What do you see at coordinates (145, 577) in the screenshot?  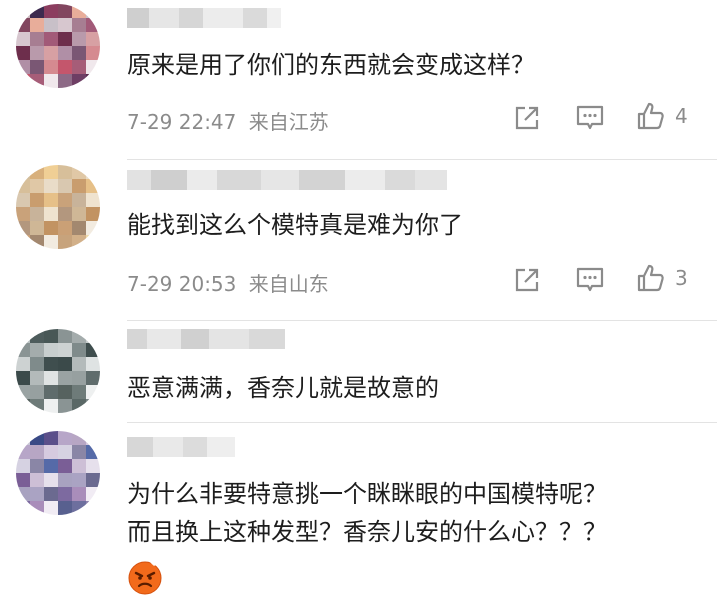 I see `angry-face-emoji` at bounding box center [145, 577].